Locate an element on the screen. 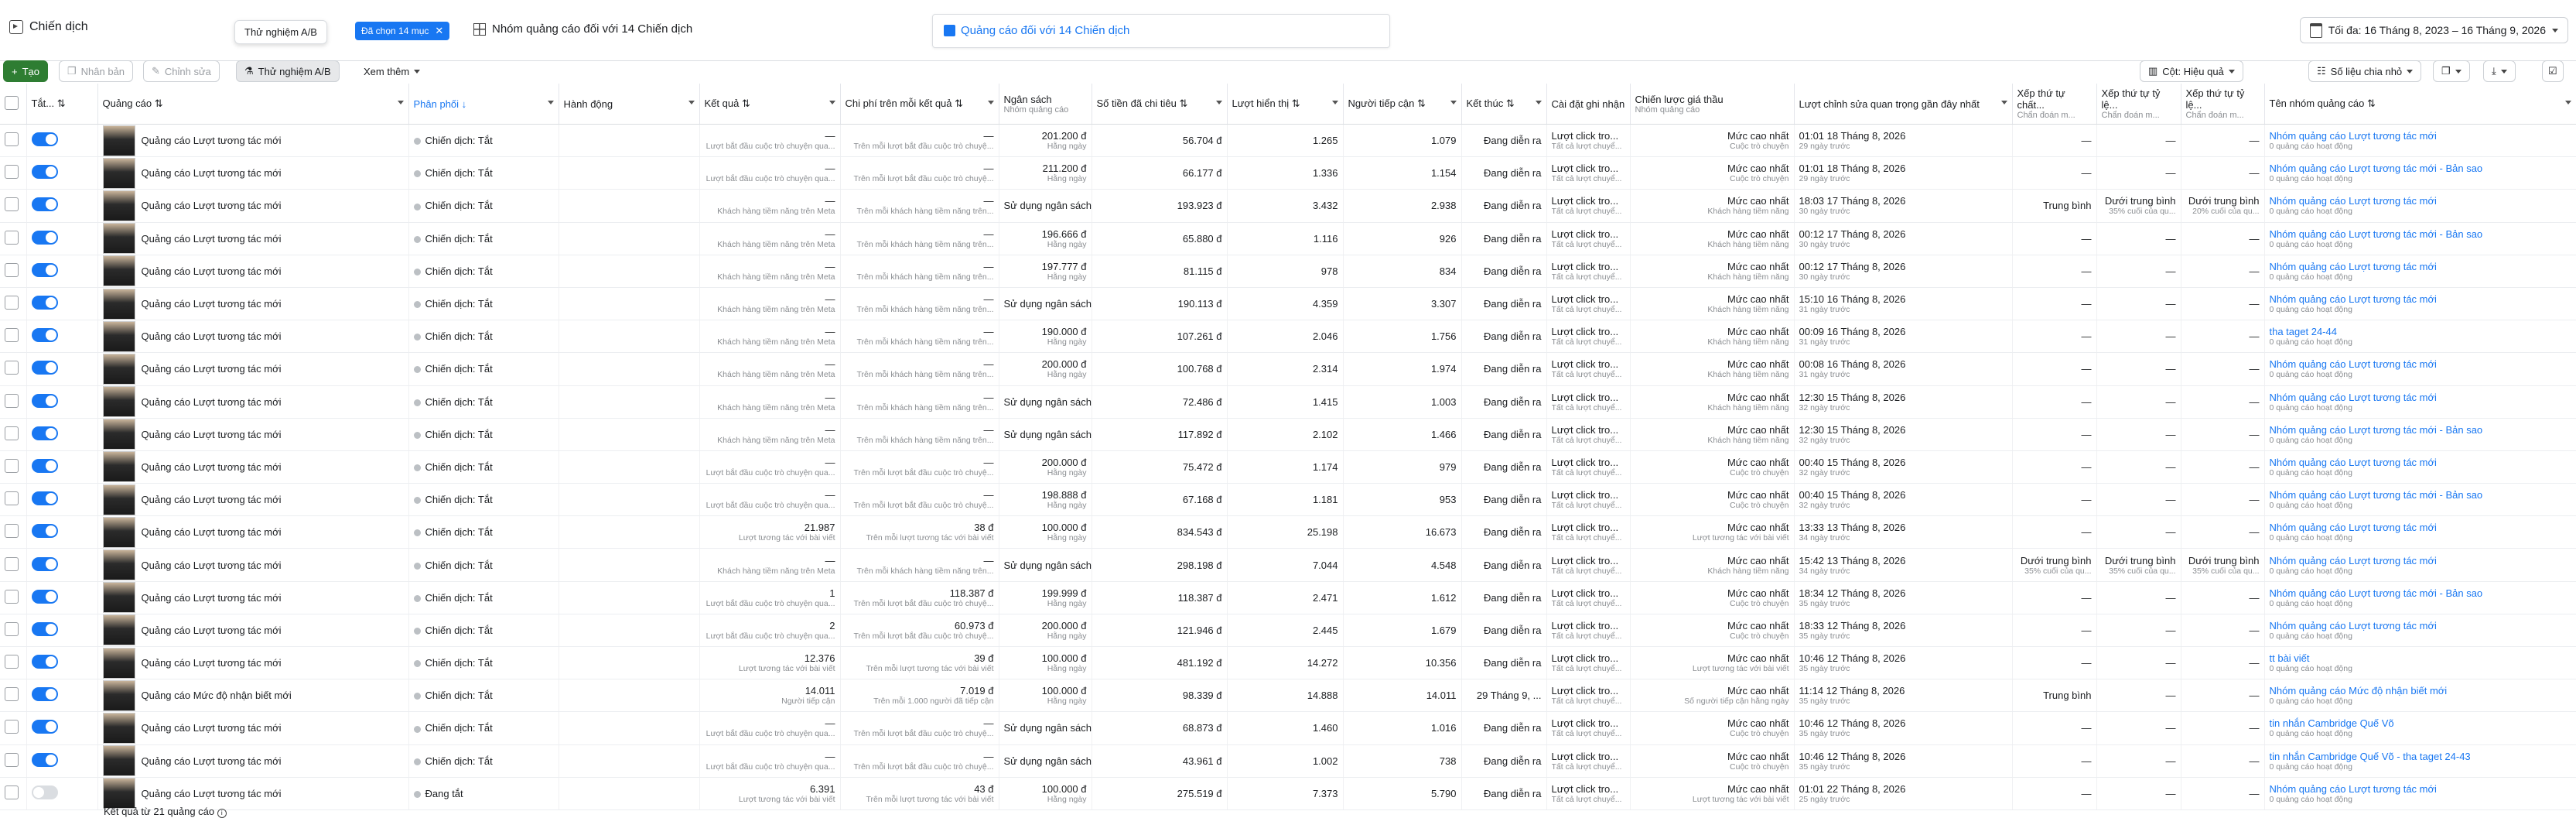 Image resolution: width=2576 pixels, height=818 pixels. budget-cell: 197.777 đ Hằng ngày is located at coordinates (1045, 272).